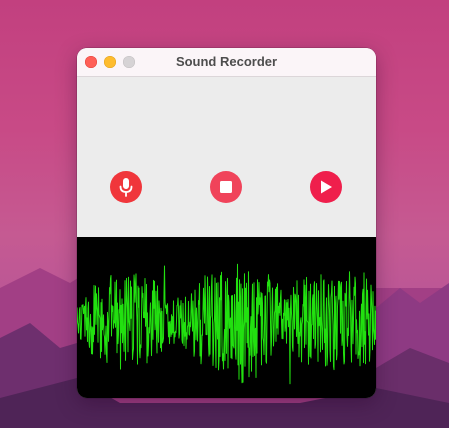 The width and height of the screenshot is (449, 428). I want to click on title-bar: Sound Recorder, so click(226, 62).